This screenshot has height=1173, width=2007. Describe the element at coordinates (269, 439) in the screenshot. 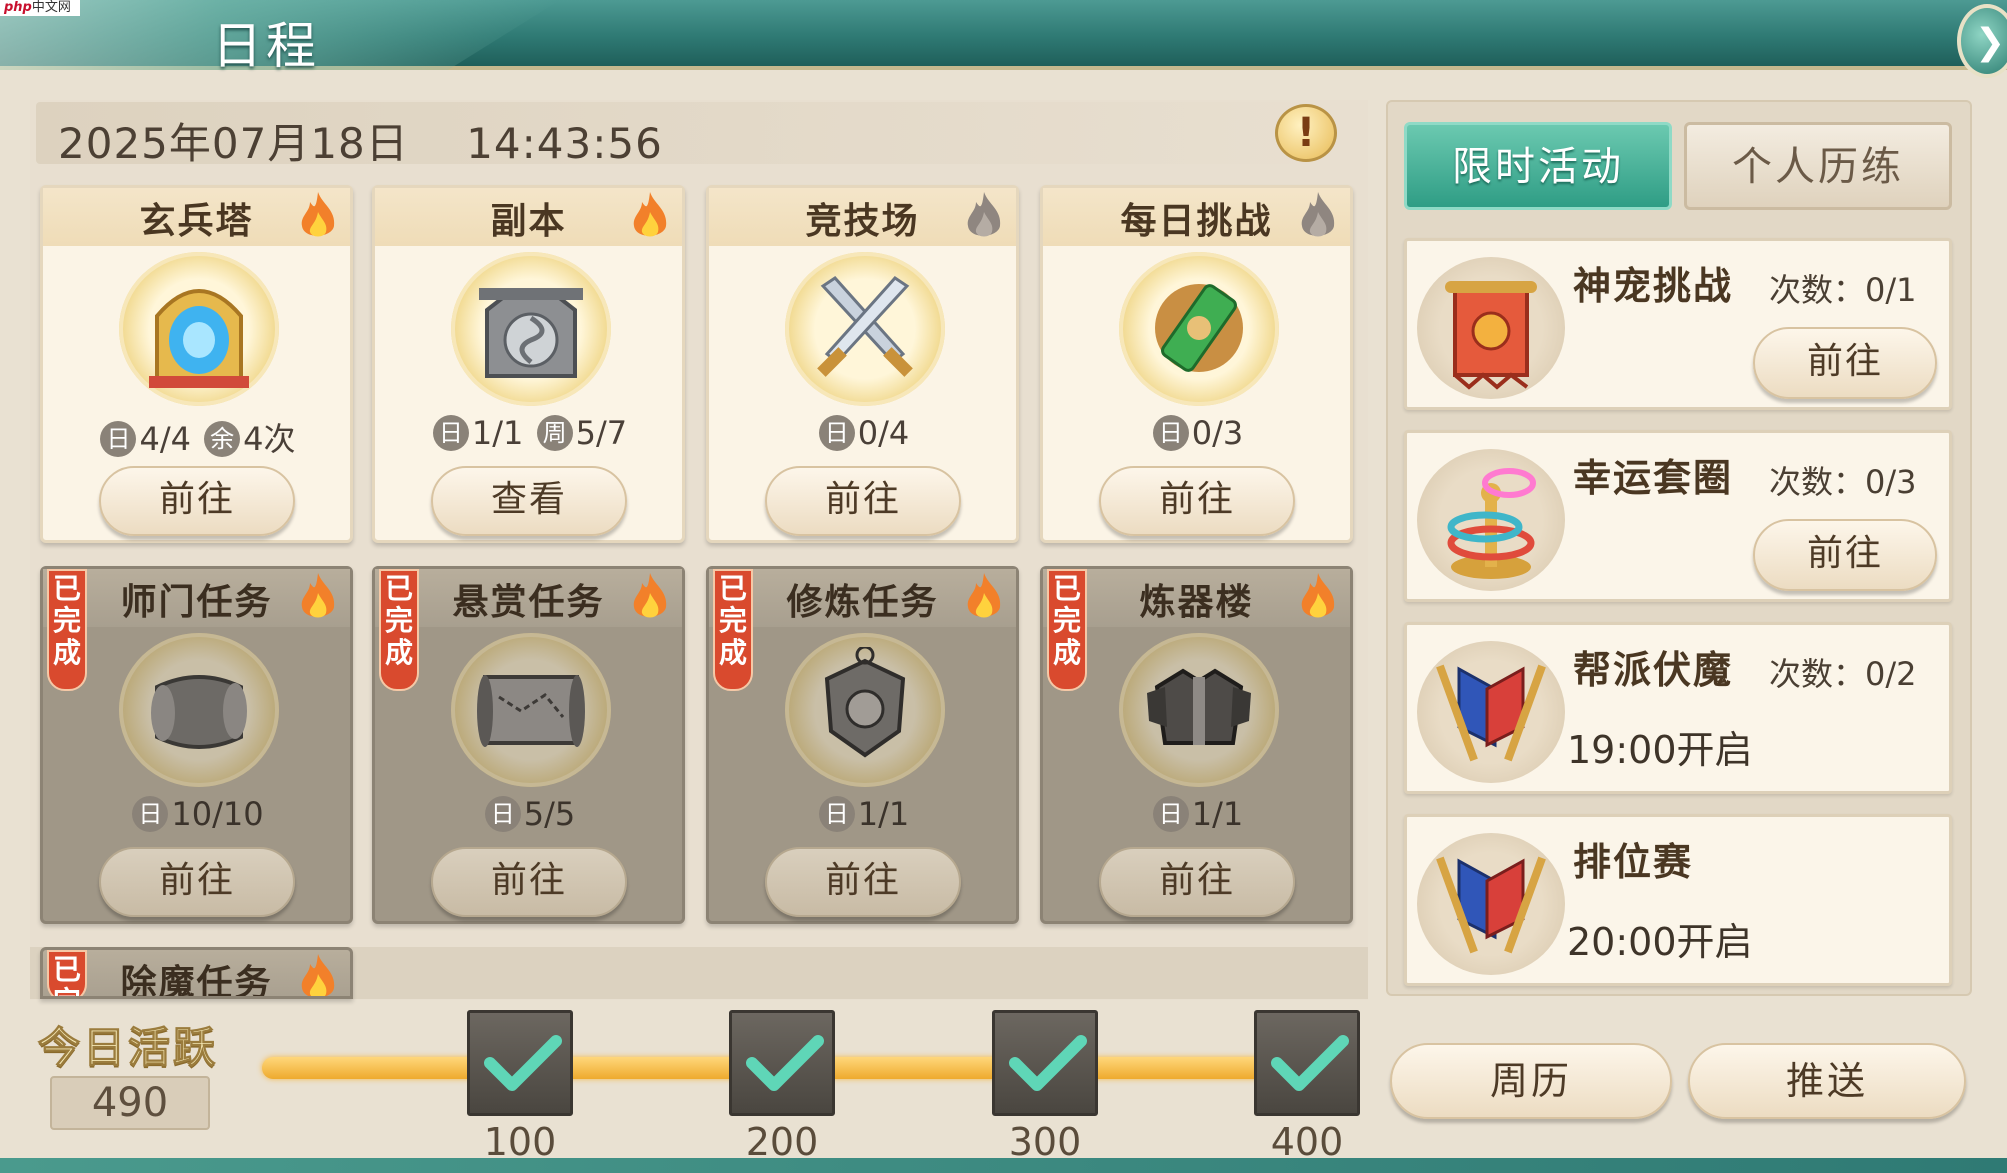

I see `stat-value: 4次` at that location.